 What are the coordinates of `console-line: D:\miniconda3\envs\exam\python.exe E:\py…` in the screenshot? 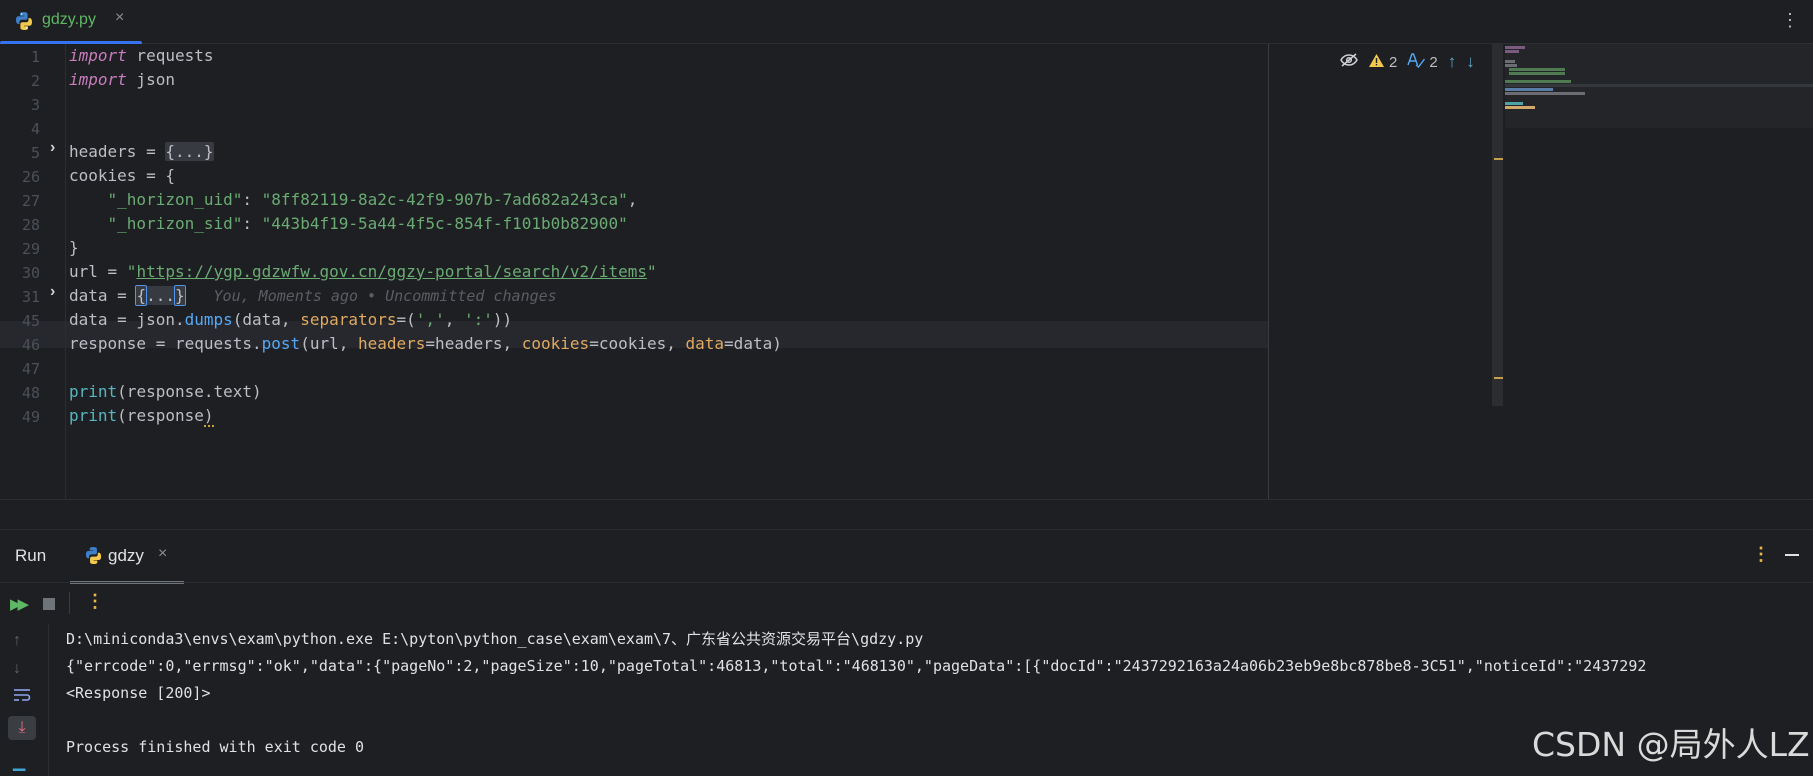 It's located at (495, 639).